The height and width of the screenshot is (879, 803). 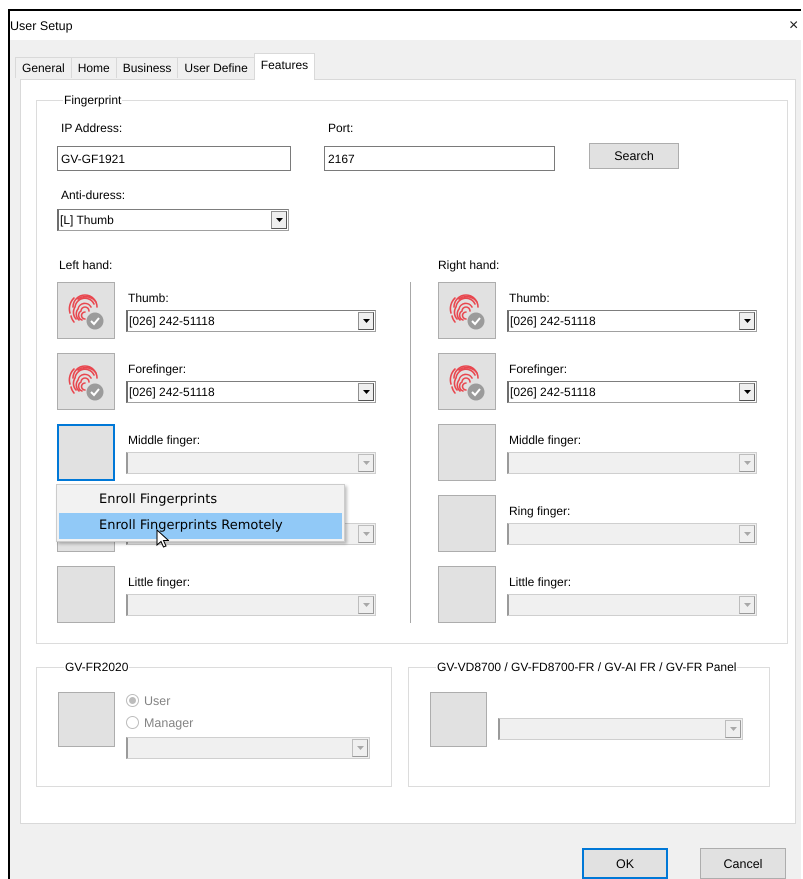 I want to click on window-title: User Setup, so click(x=41, y=25).